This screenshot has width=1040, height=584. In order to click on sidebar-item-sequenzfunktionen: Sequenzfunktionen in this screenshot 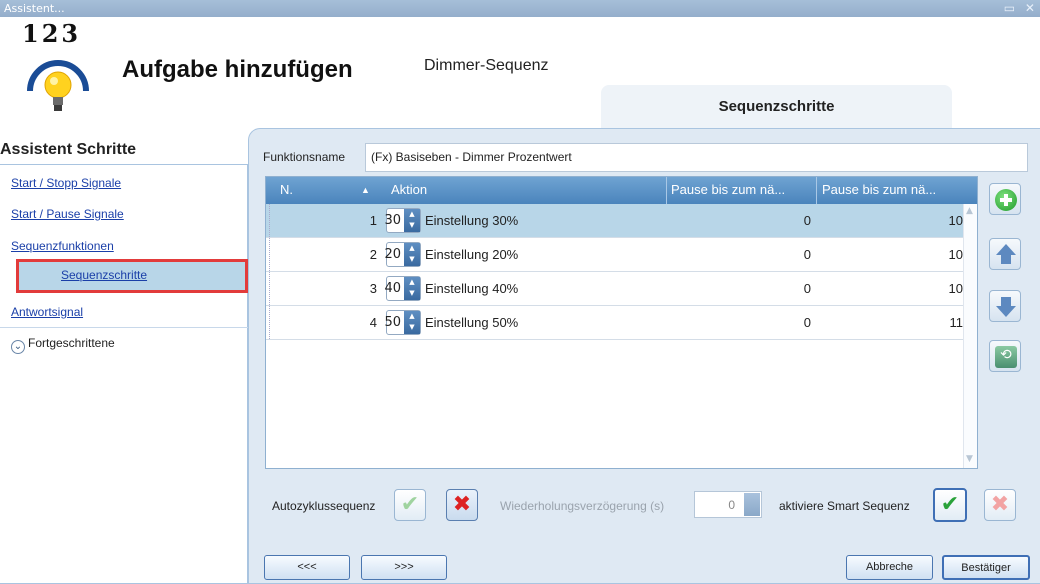, I will do `click(62, 246)`.